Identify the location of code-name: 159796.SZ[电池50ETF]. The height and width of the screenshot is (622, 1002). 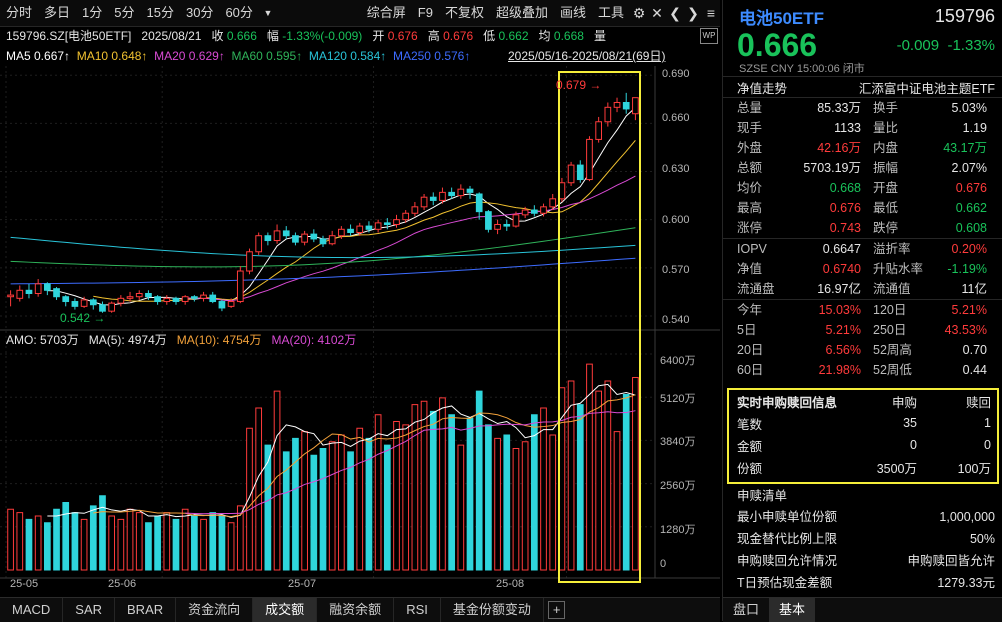
(68, 36).